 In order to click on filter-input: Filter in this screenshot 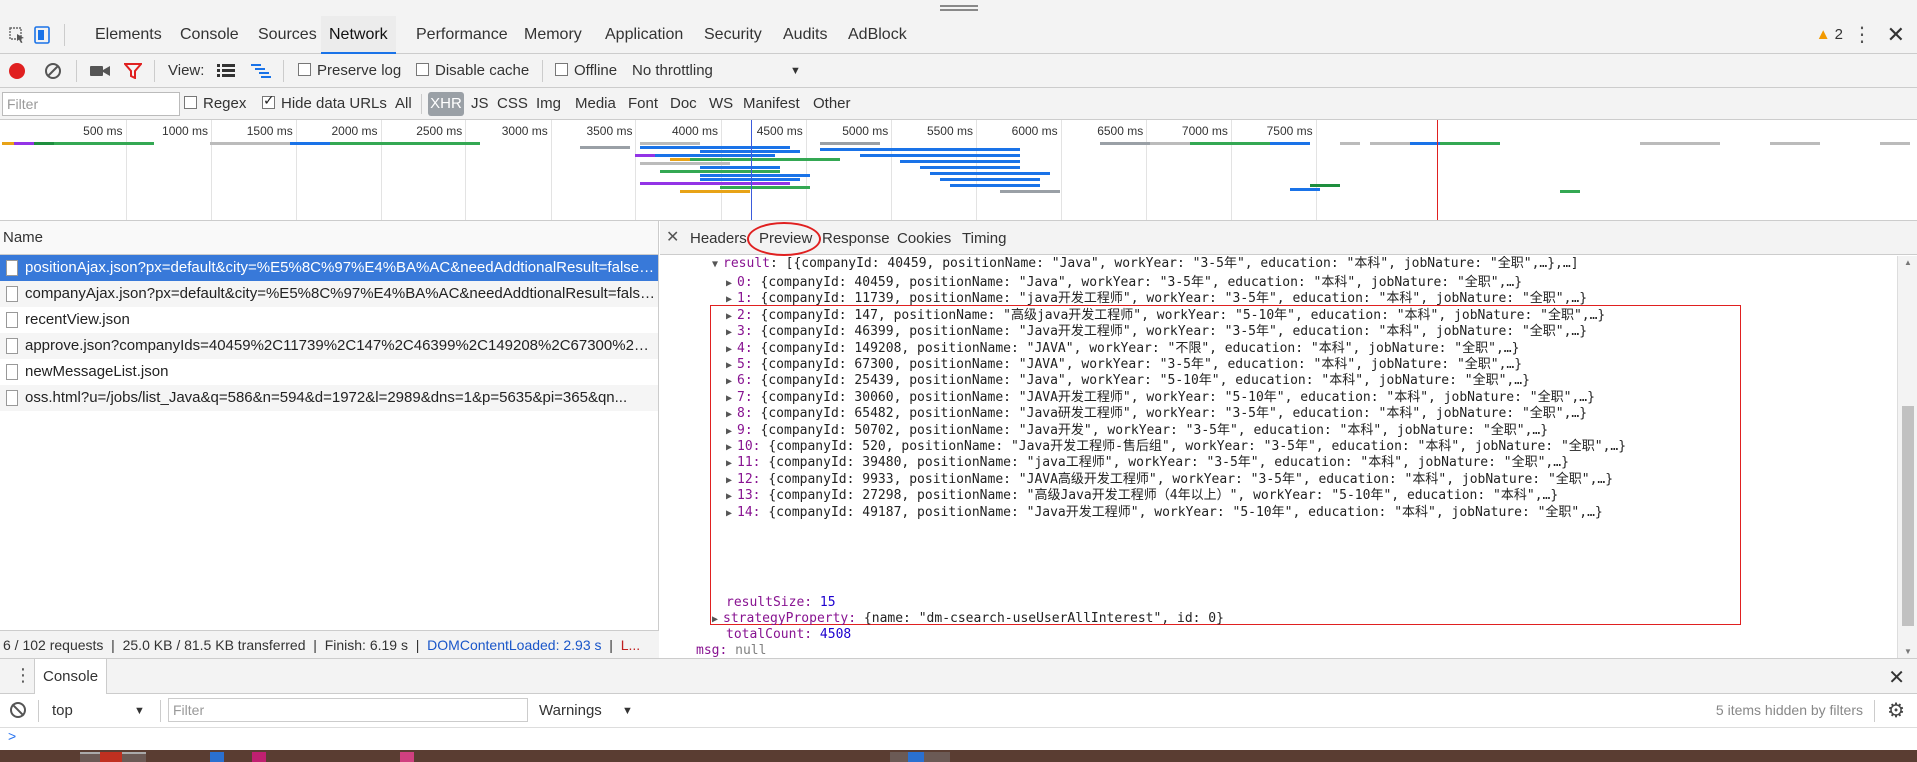, I will do `click(91, 104)`.